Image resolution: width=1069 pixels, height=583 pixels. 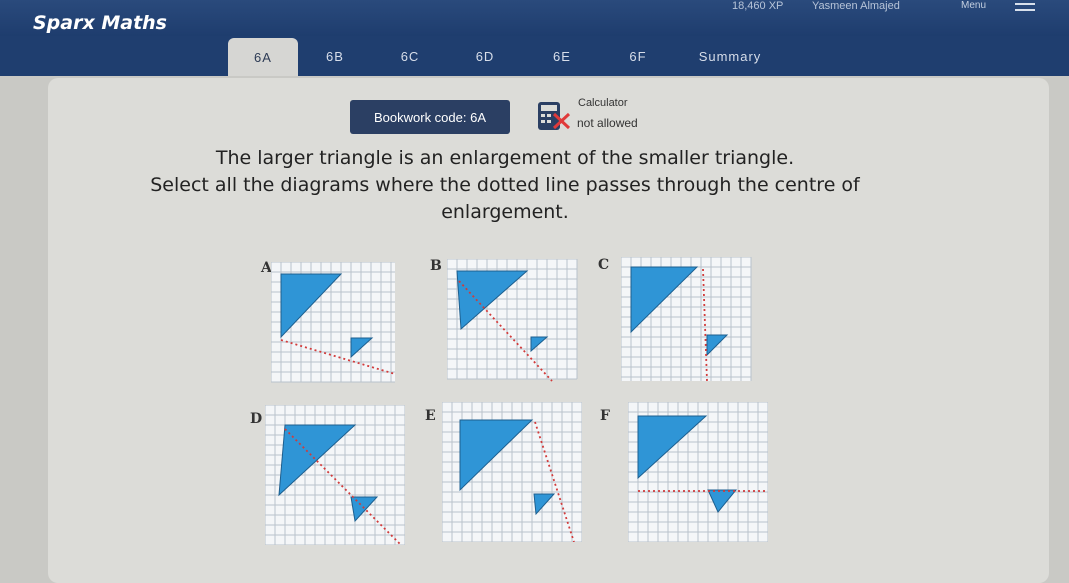 I want to click on option-f-diagram, so click(x=698, y=472).